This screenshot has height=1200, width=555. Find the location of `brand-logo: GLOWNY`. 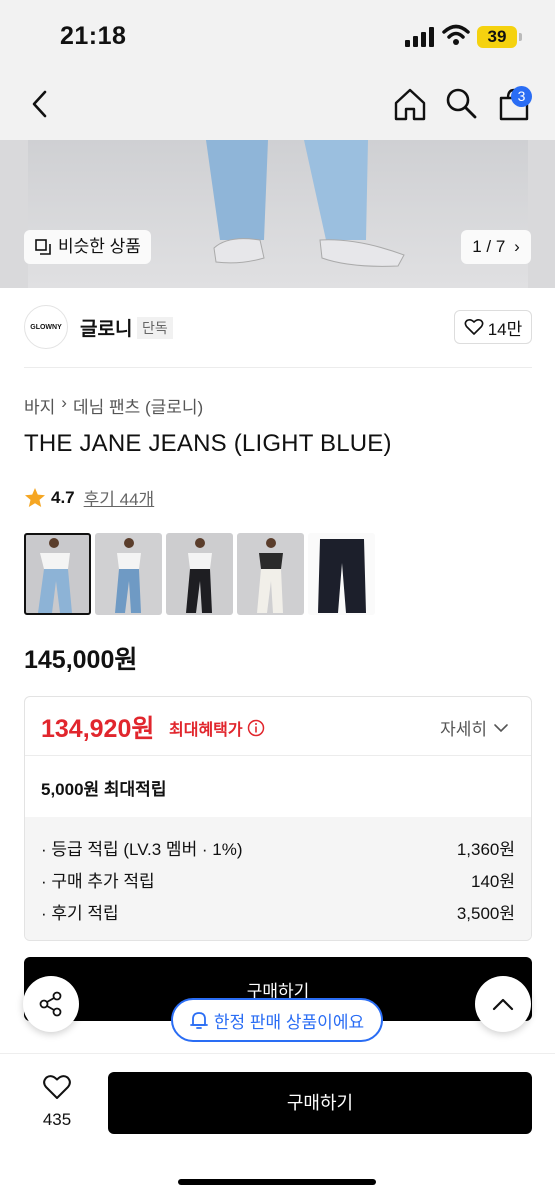

brand-logo: GLOWNY is located at coordinates (46, 327).